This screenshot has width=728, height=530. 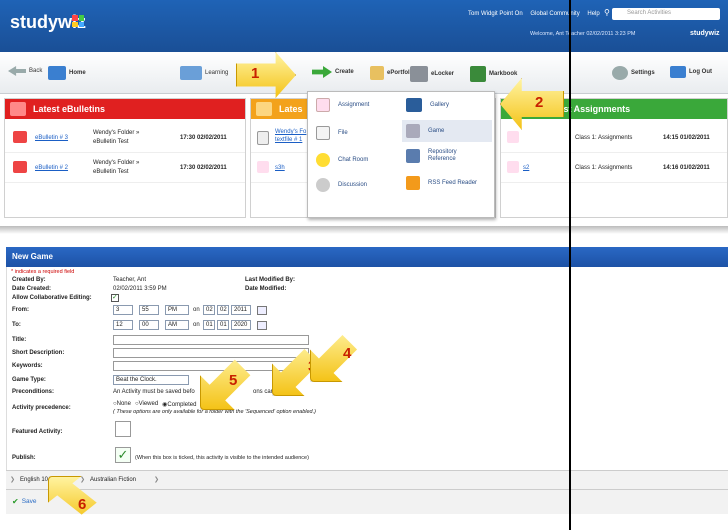 I want to click on to-min-select: 00, so click(x=149, y=325).